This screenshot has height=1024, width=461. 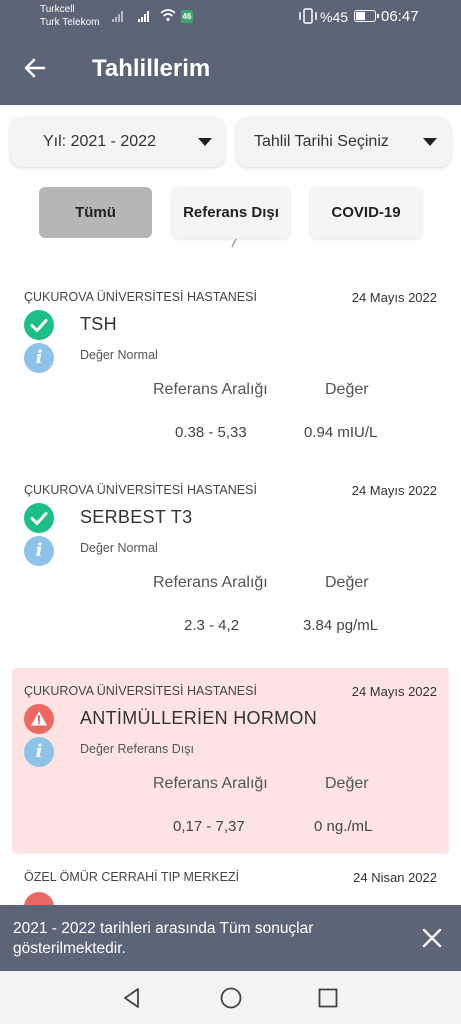 I want to click on carrier-1: Turkcell, so click(x=57, y=9).